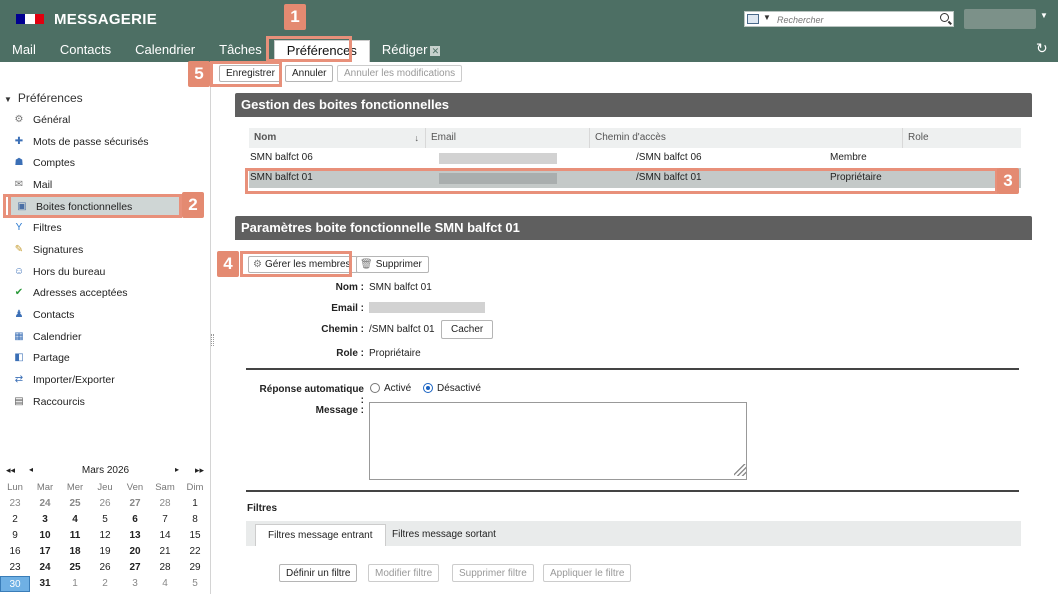 The image size is (1058, 594). Describe the element at coordinates (103, 336) in the screenshot. I see `sidebar-item-calendar: ▦ Calendrier` at that location.